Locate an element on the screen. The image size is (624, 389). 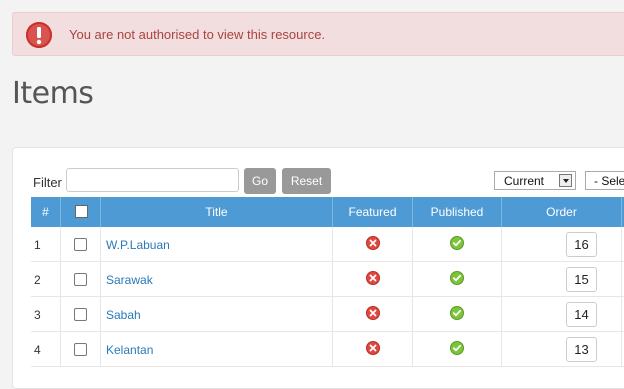
row-number: 1 is located at coordinates (46, 244).